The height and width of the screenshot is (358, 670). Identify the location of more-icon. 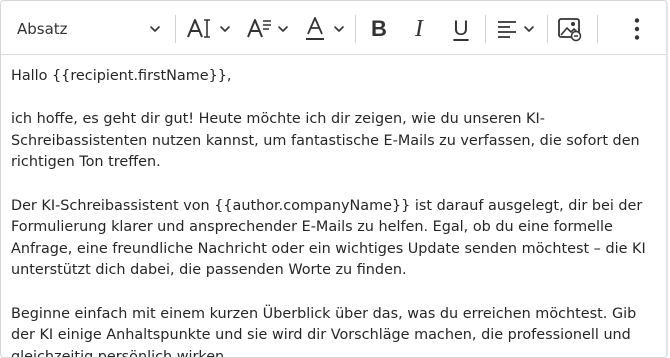
(637, 29).